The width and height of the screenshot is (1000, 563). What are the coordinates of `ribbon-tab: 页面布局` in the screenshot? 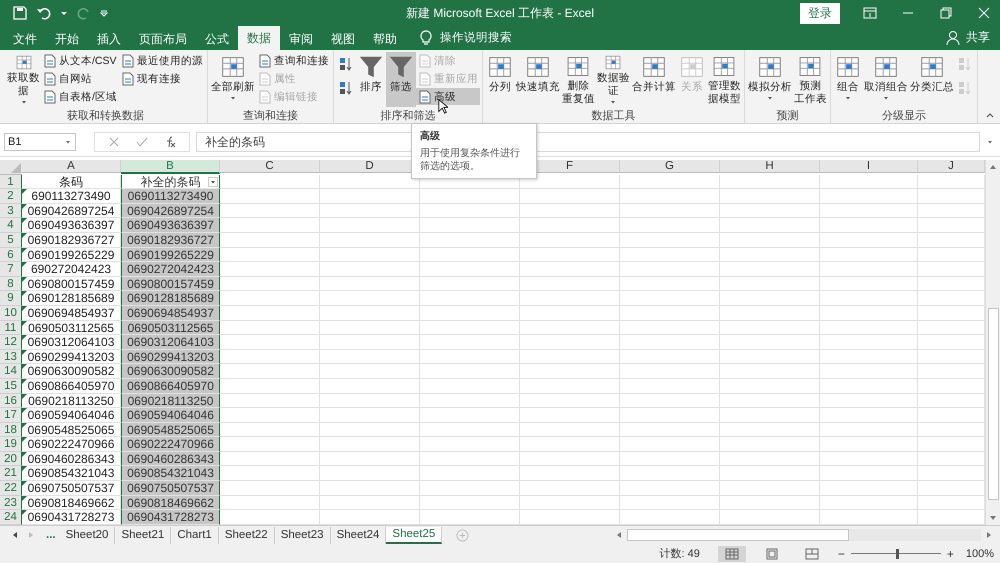 It's located at (163, 39).